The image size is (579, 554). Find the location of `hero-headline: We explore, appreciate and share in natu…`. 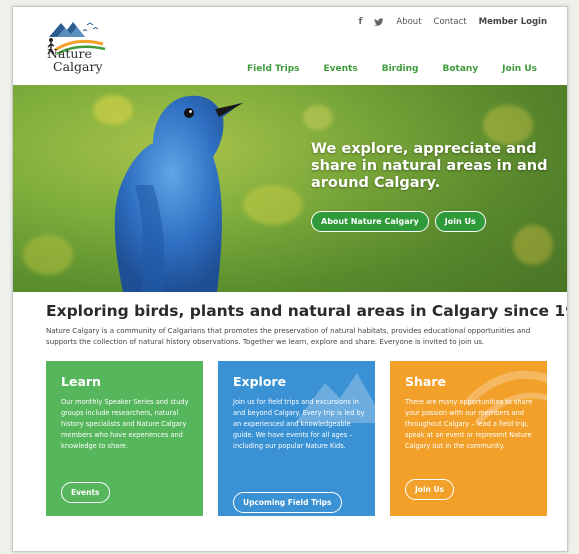

hero-headline: We explore, appreciate and share in natu… is located at coordinates (429, 166).